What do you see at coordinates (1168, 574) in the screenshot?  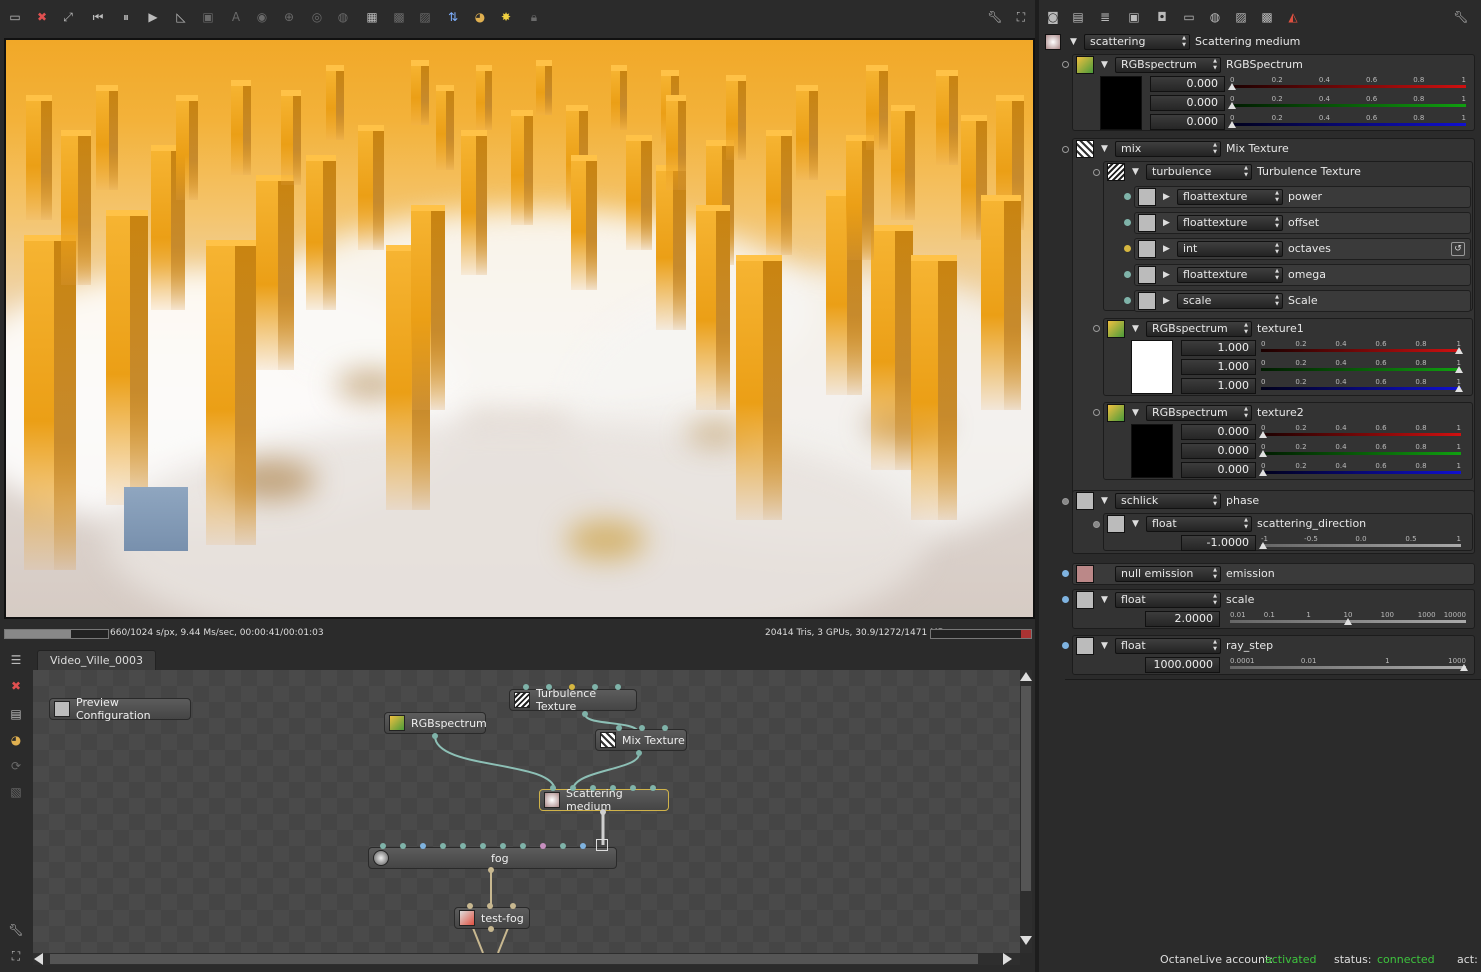 I see `emission-type-select: null emission` at bounding box center [1168, 574].